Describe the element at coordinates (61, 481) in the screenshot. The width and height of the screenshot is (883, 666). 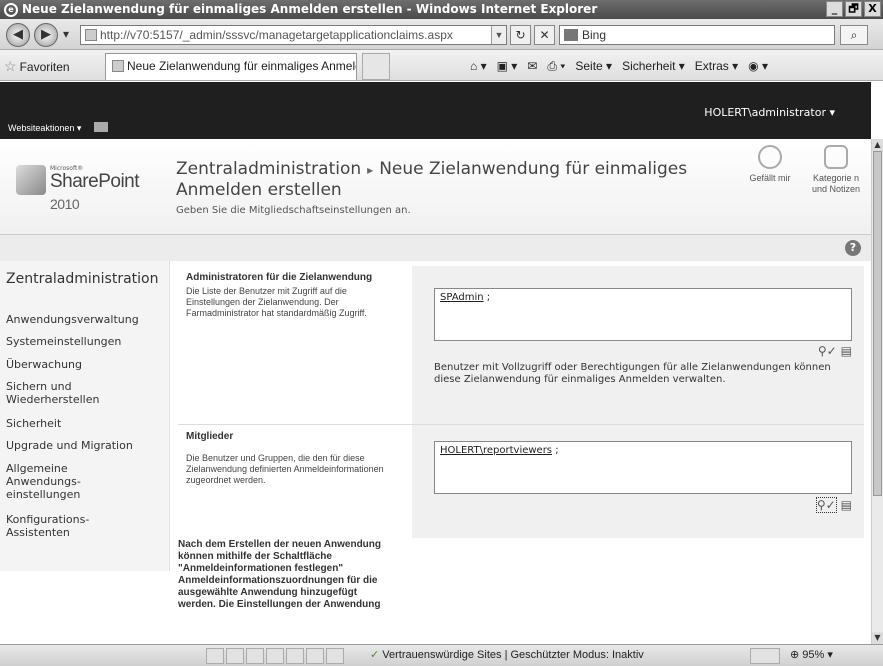
I see `nav-item-general-settings: Allgemeine Anwendungs- einstellungen` at that location.